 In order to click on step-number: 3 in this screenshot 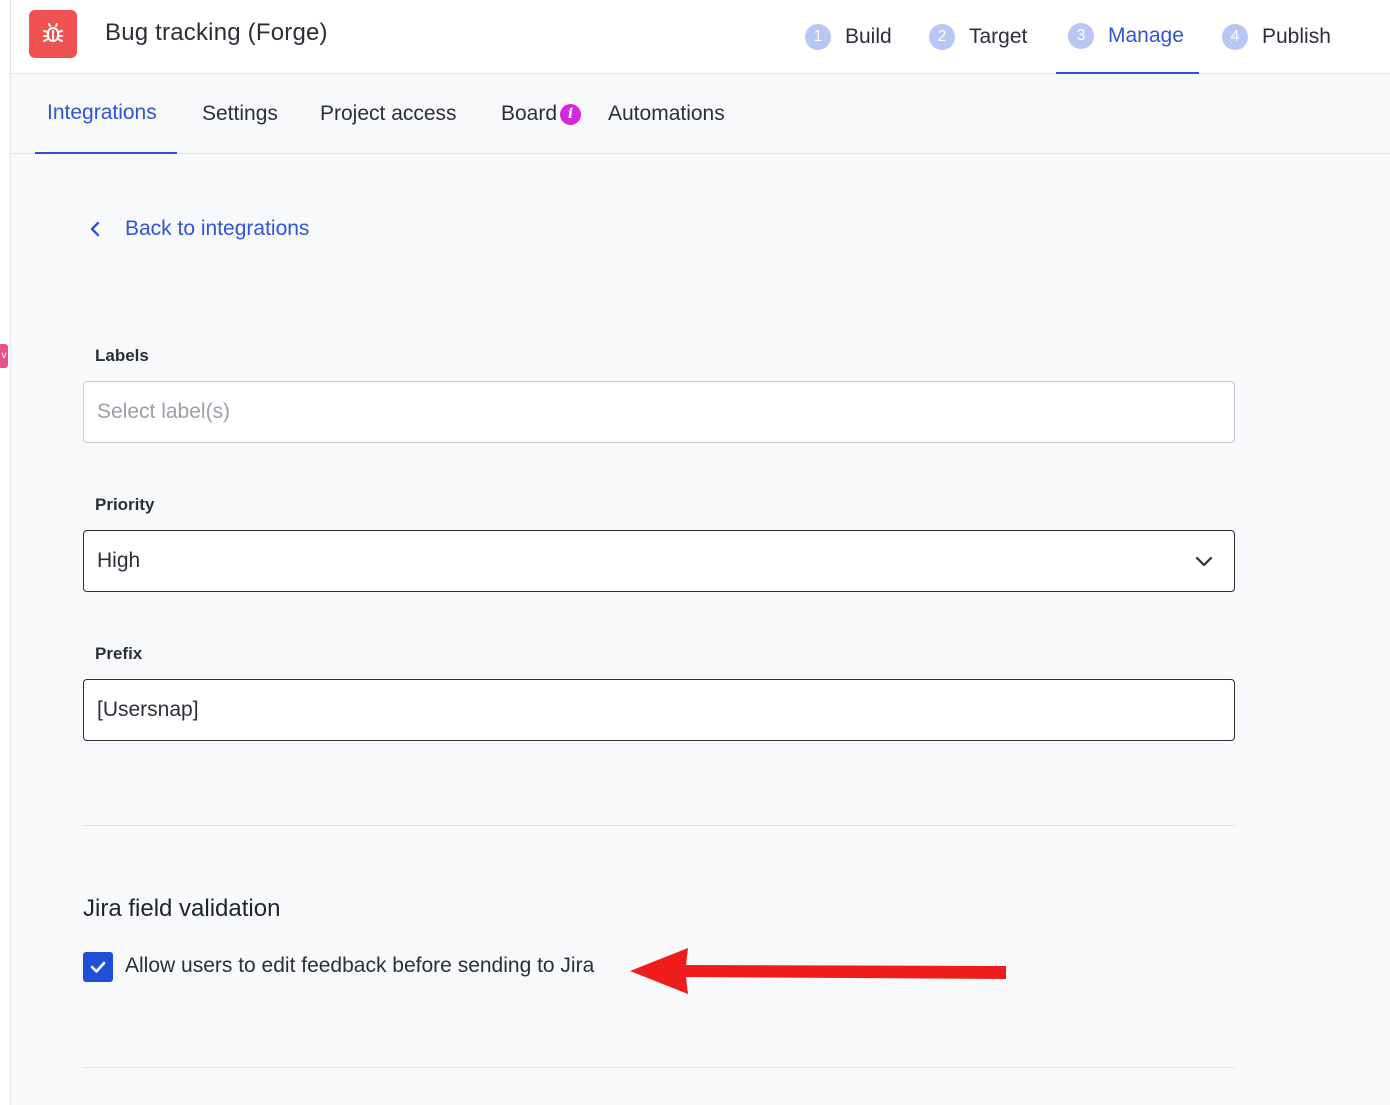, I will do `click(1081, 36)`.